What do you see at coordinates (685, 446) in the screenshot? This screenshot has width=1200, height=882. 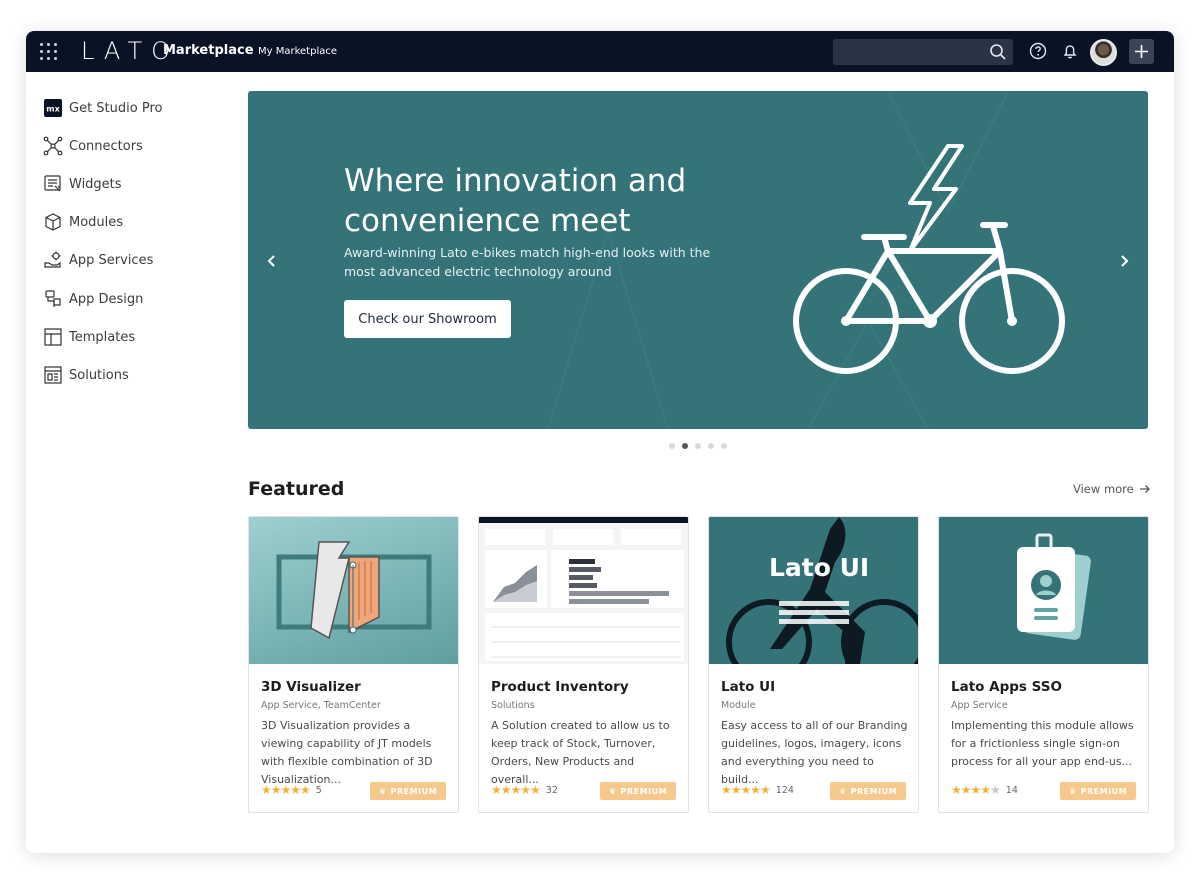 I see `carousel-dot-active` at bounding box center [685, 446].